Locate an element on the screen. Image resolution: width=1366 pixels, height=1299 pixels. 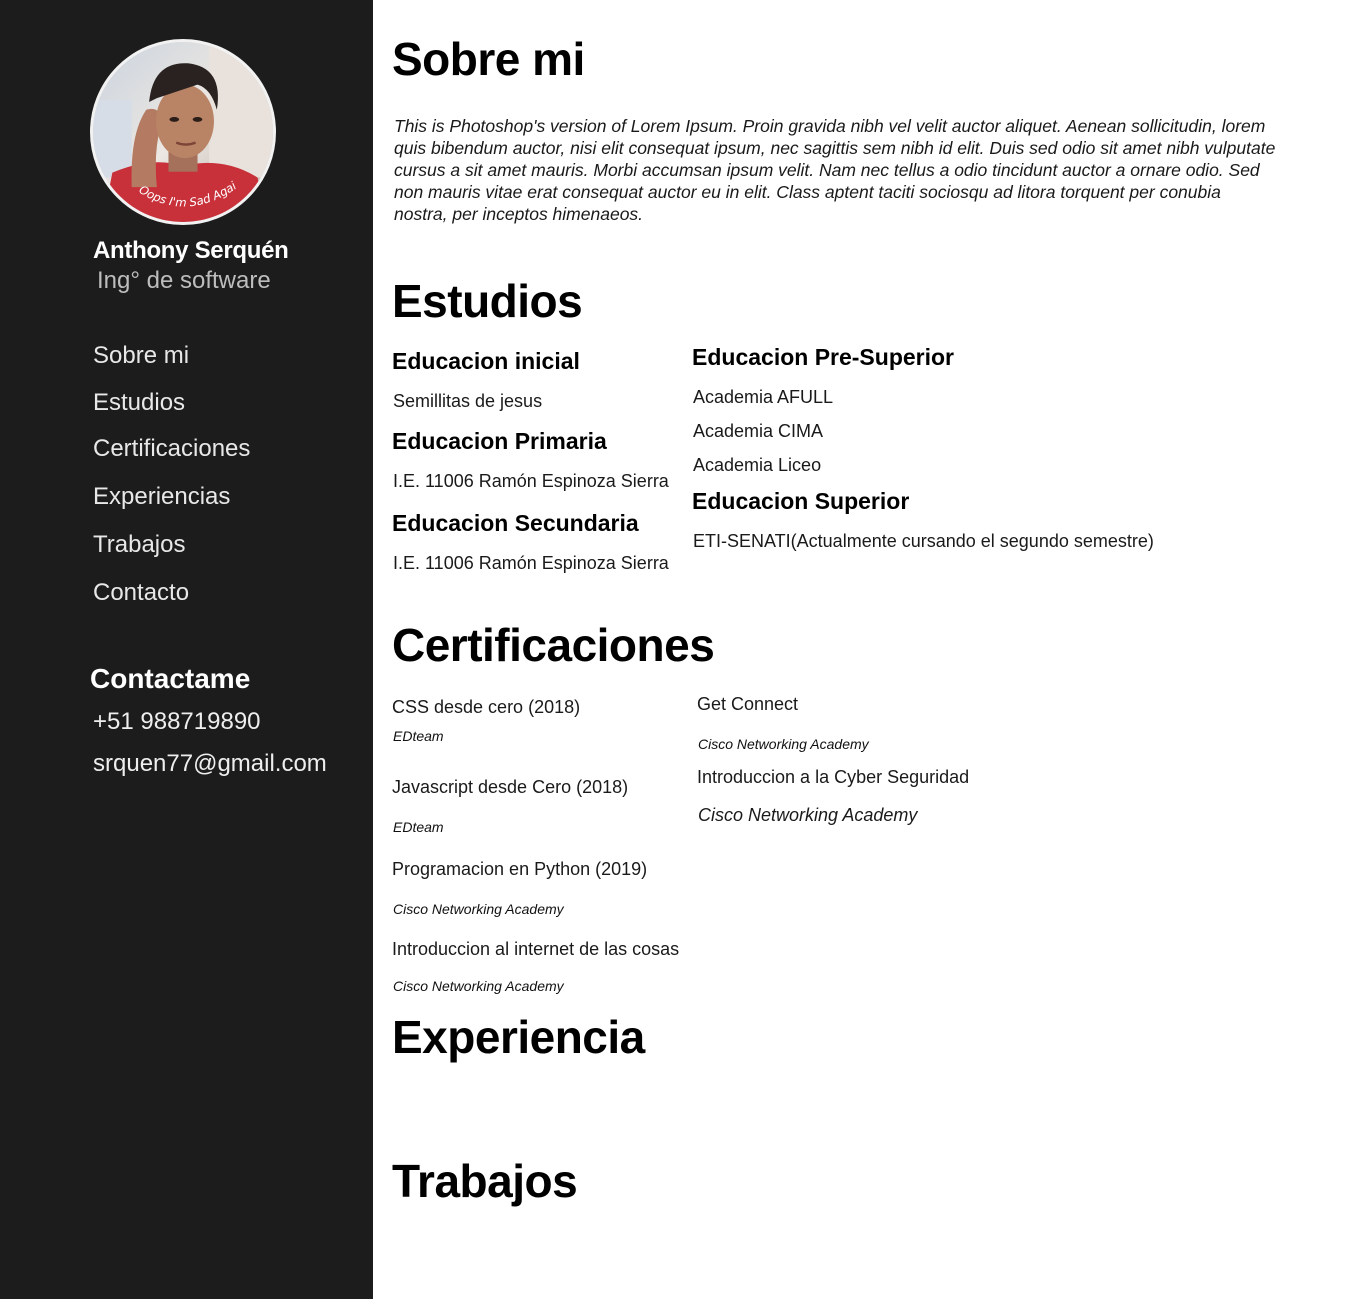
profile-photo: Oops I'm Sad Again is located at coordinates (183, 132).